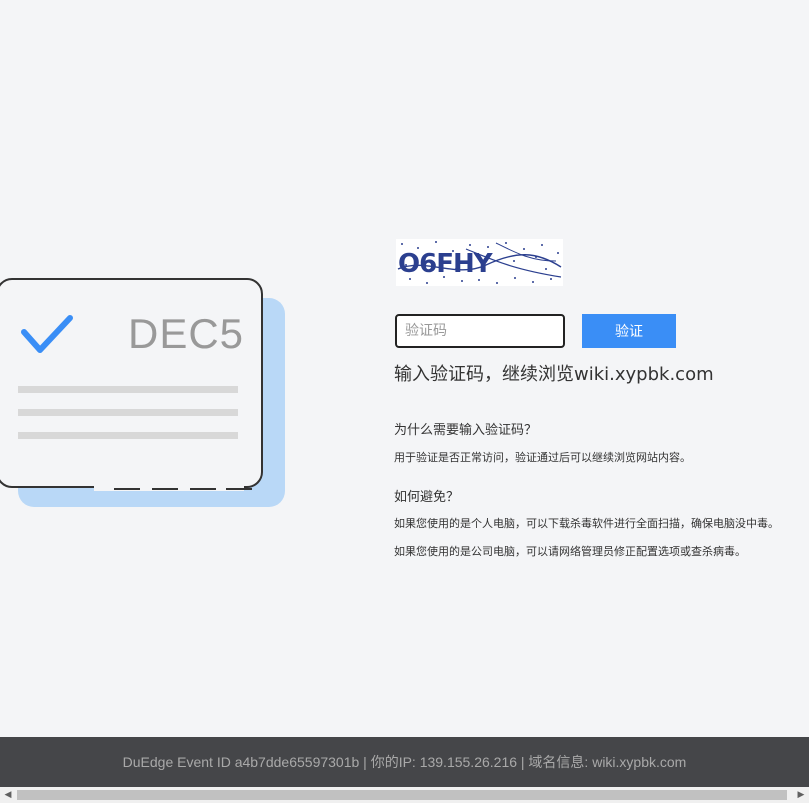 Image resolution: width=809 pixels, height=803 pixels. I want to click on verify-button: 验证, so click(629, 331).